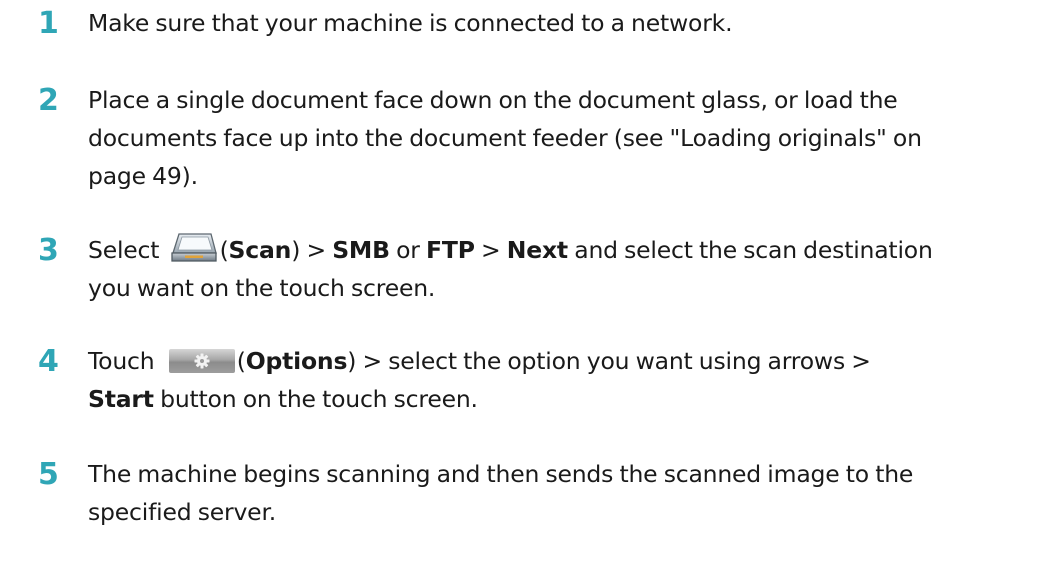 The image size is (1038, 580). What do you see at coordinates (121, 399) in the screenshot?
I see `start-label: Start` at bounding box center [121, 399].